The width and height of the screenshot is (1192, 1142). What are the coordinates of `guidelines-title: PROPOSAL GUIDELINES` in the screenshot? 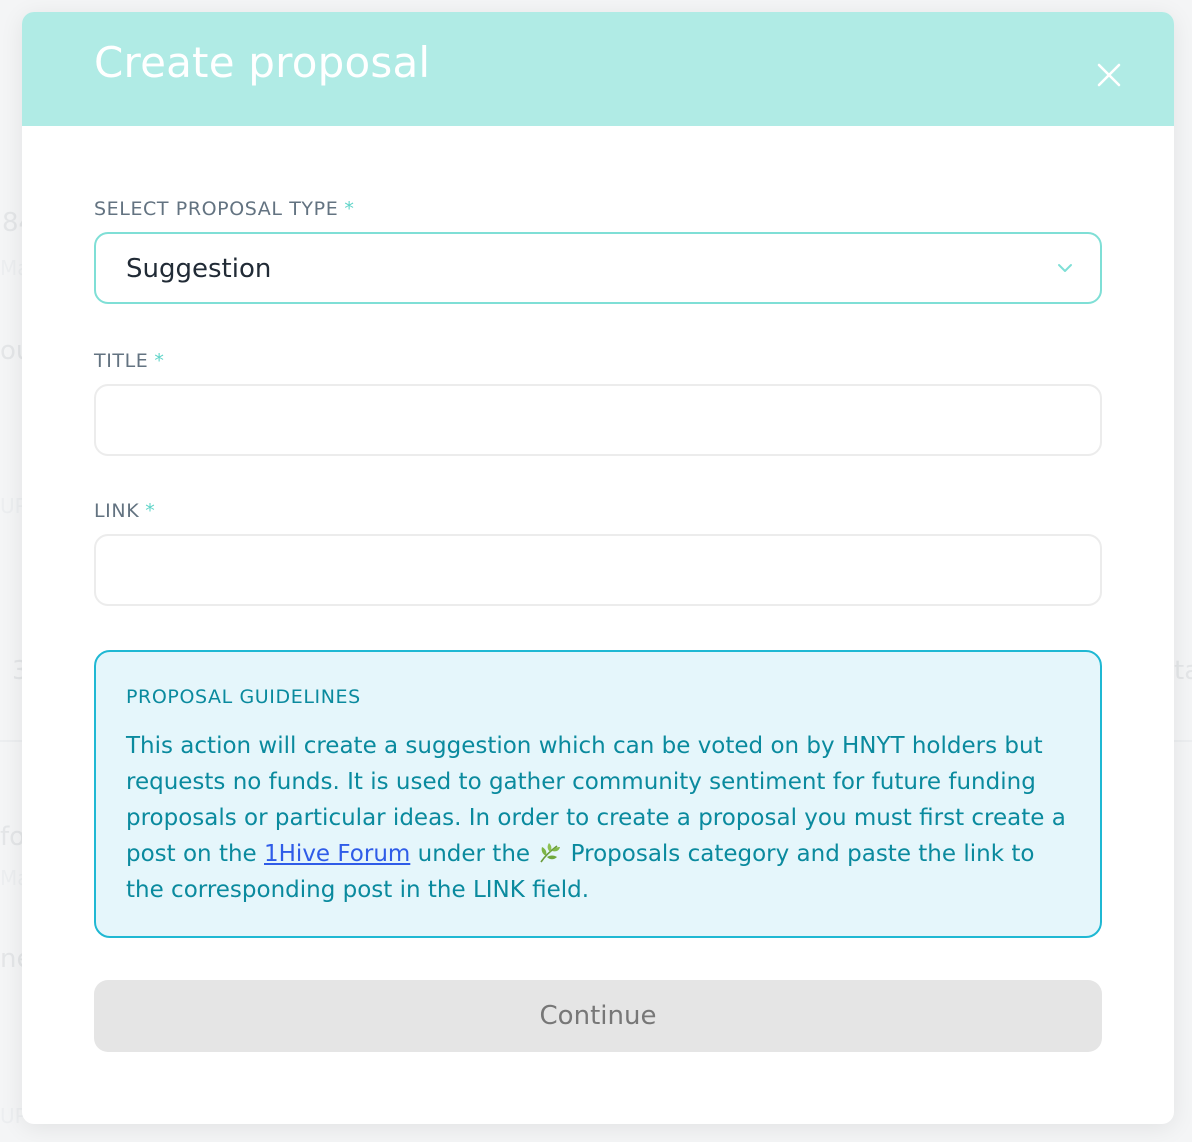 It's located at (243, 697).